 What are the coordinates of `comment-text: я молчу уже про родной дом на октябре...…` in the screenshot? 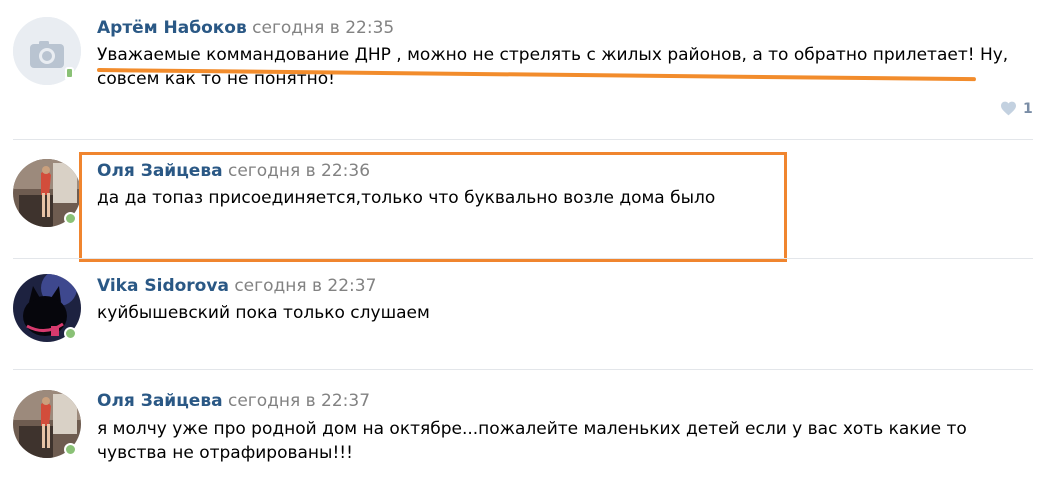 It's located at (532, 441).